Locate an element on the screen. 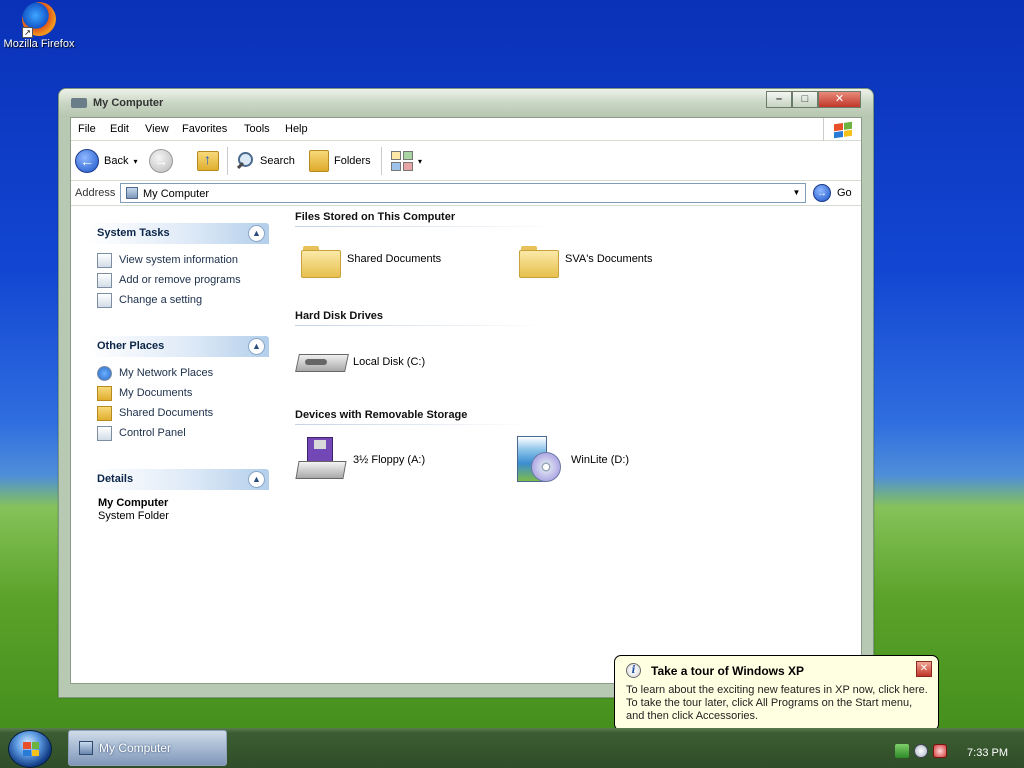 The image size is (1024, 768). up-button is located at coordinates (208, 161).